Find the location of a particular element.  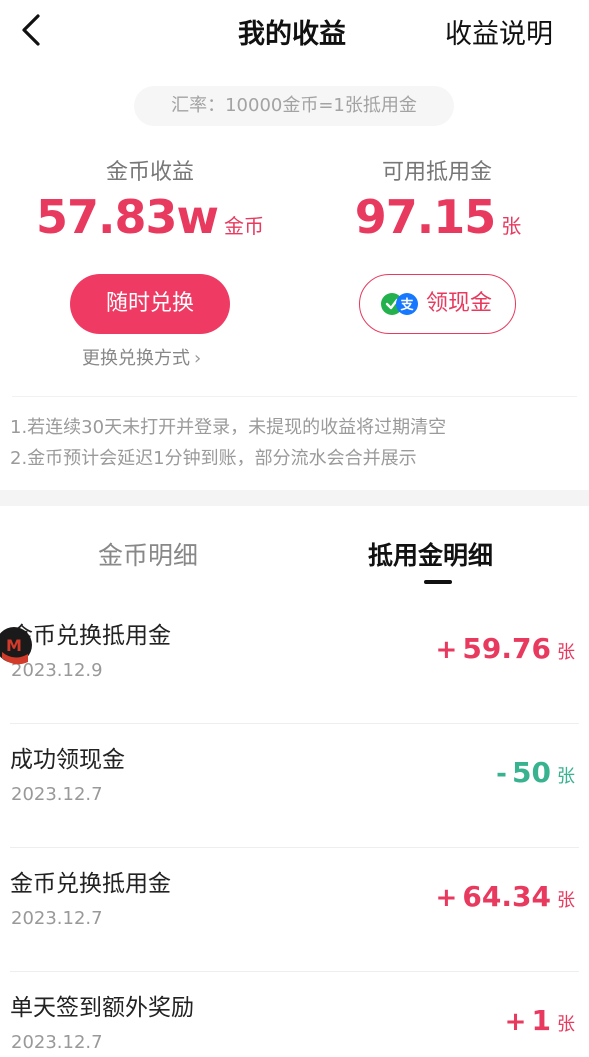

voucher-available-number: 97.15 is located at coordinates (425, 217).